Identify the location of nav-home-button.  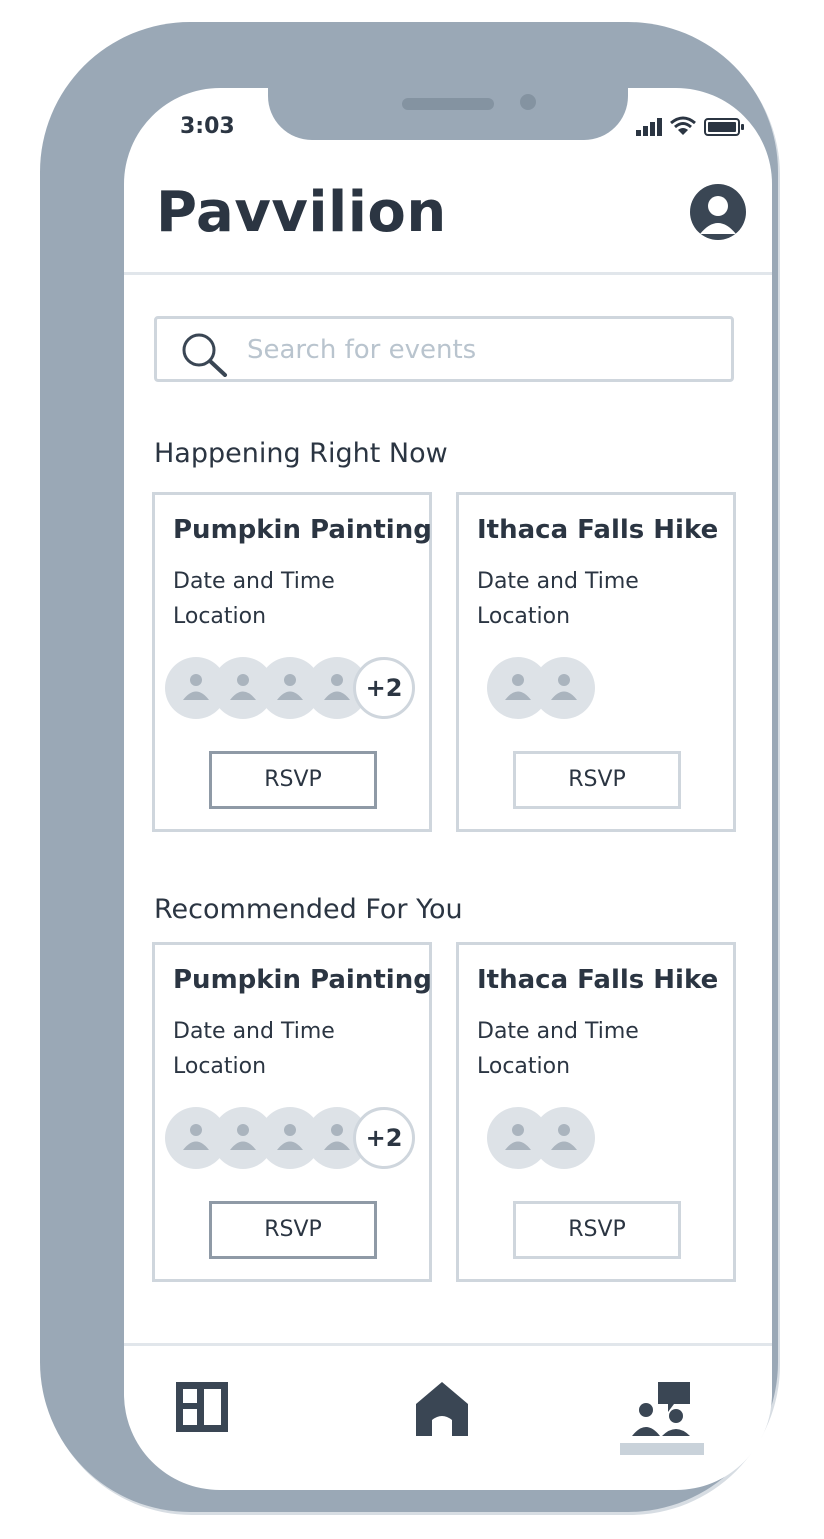
(442, 1411).